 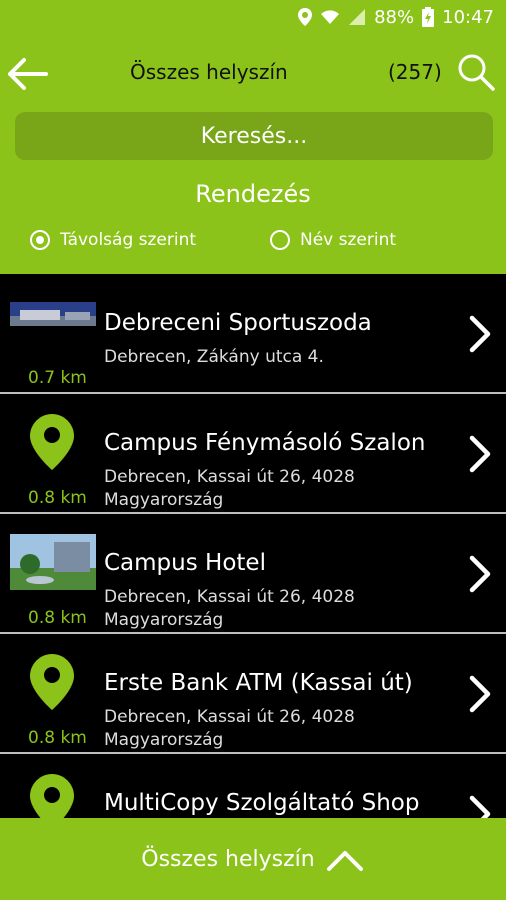 I want to click on location-icon, so click(x=305, y=17).